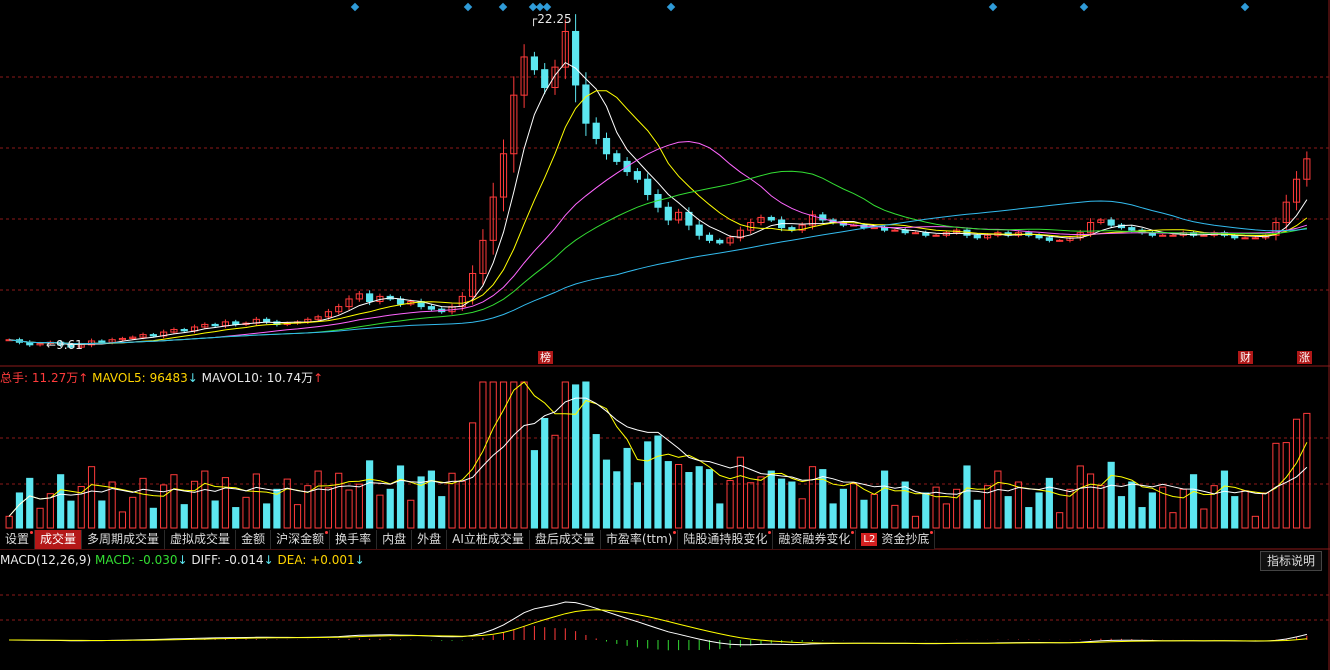 The height and width of the screenshot is (670, 1330). I want to click on indicator-help-button: 指标说明, so click(1290, 561).